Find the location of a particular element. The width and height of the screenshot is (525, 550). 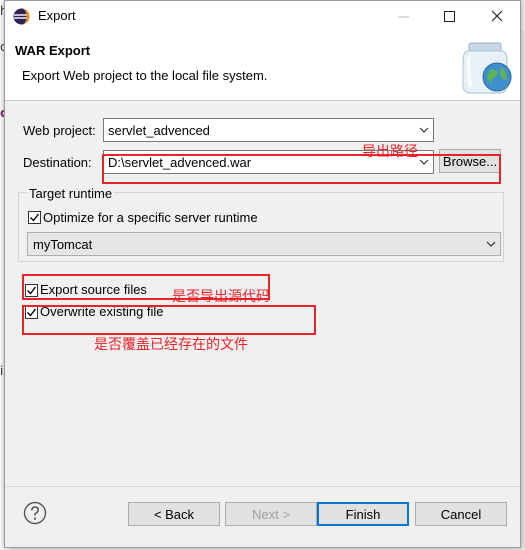

wizard-title: WAR Export is located at coordinates (53, 50).